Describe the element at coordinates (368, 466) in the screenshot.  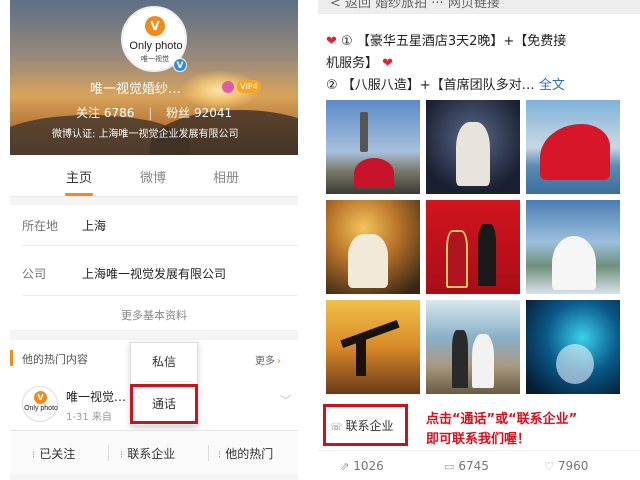
I see `repost-count: 1026` at that location.